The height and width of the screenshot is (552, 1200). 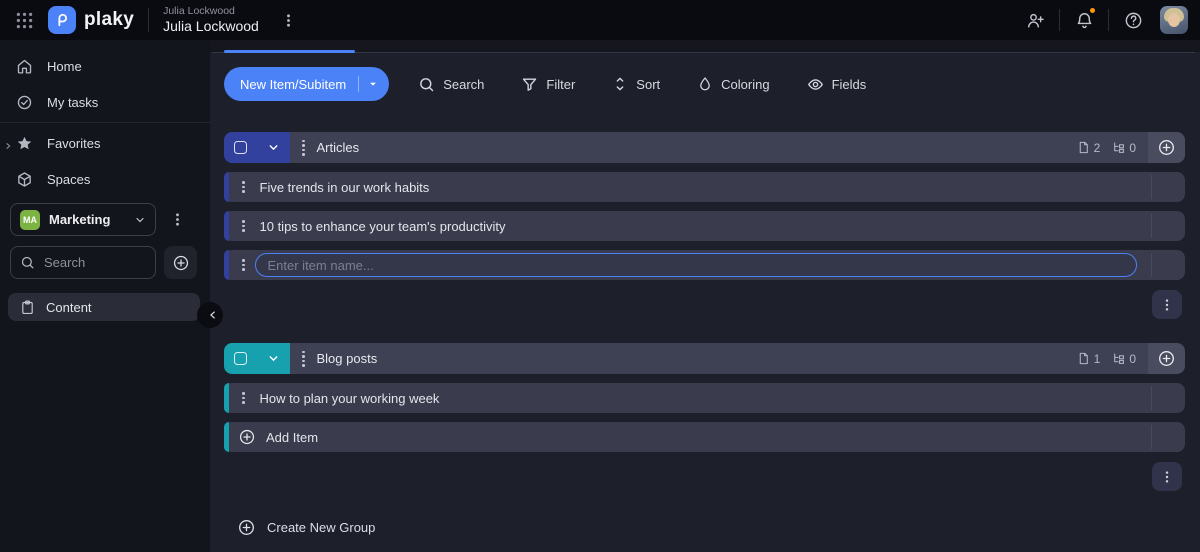 I want to click on cube-icon, so click(x=24, y=179).